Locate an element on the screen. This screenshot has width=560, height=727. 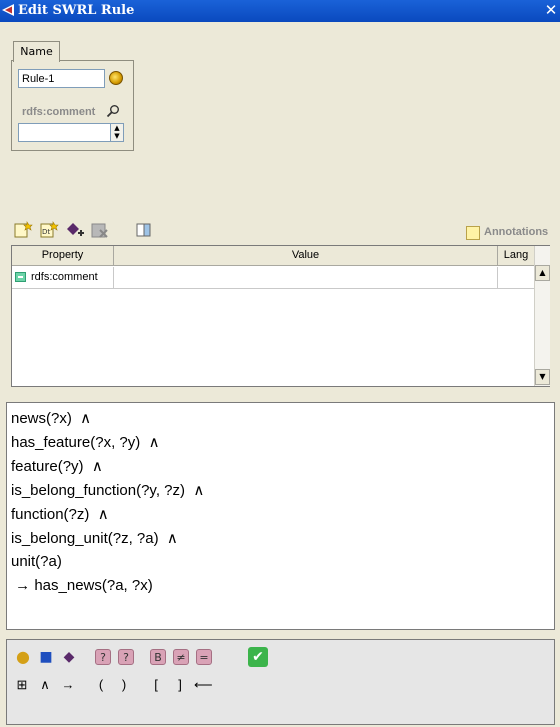
property-name: rdfs:comment is located at coordinates (64, 277).